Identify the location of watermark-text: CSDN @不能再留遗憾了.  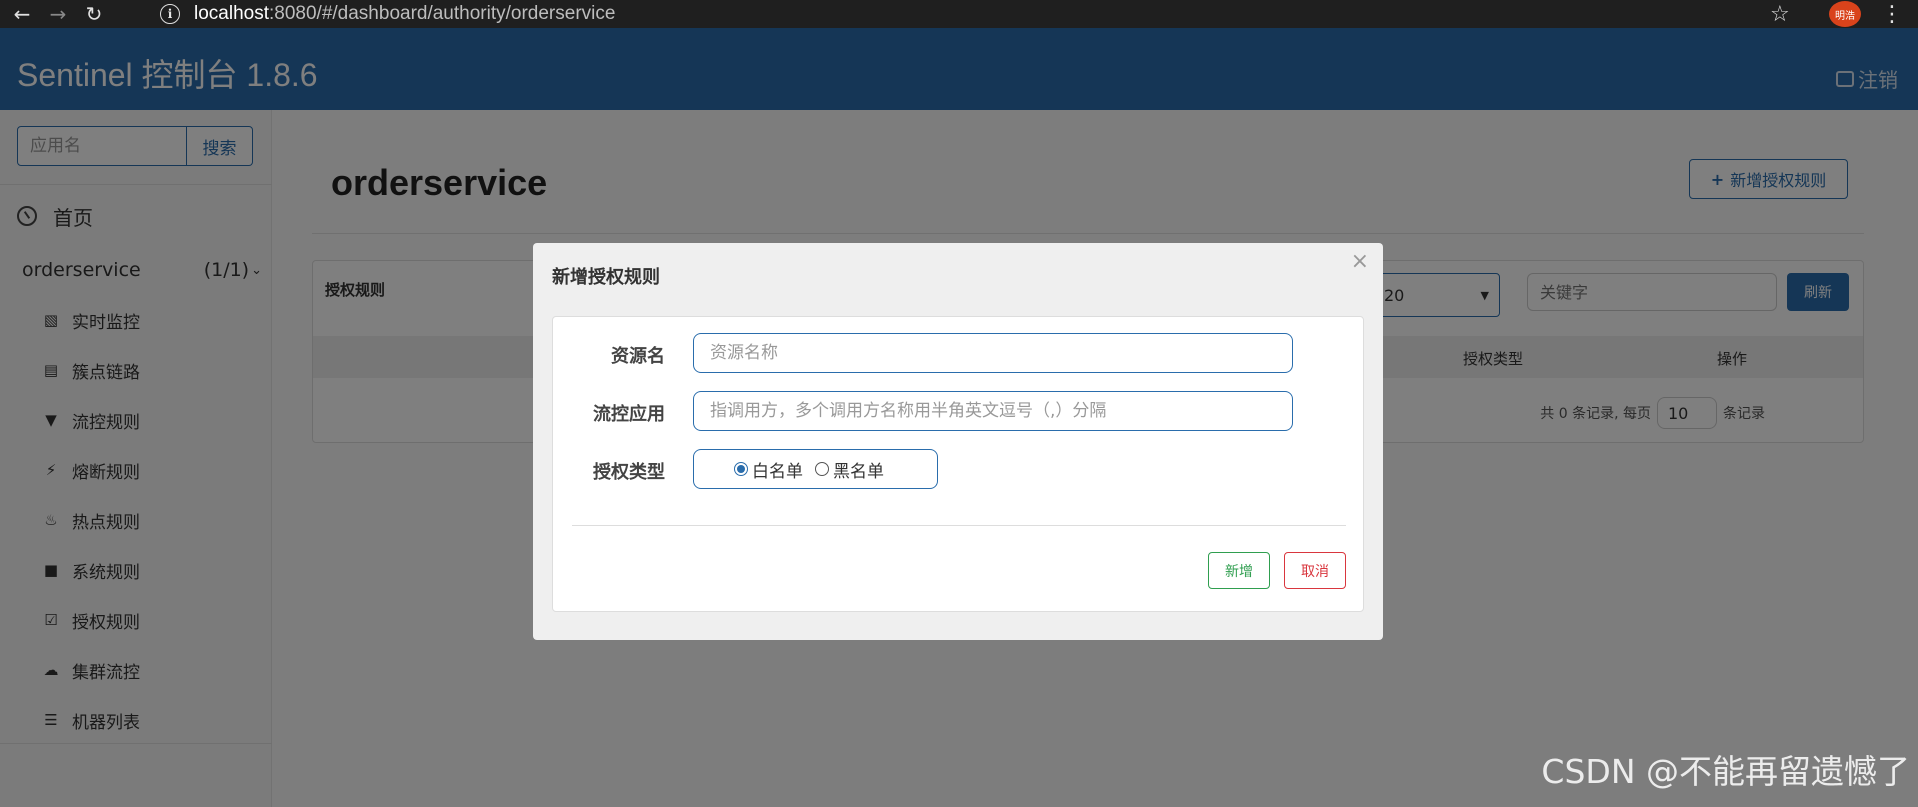
(1725, 771).